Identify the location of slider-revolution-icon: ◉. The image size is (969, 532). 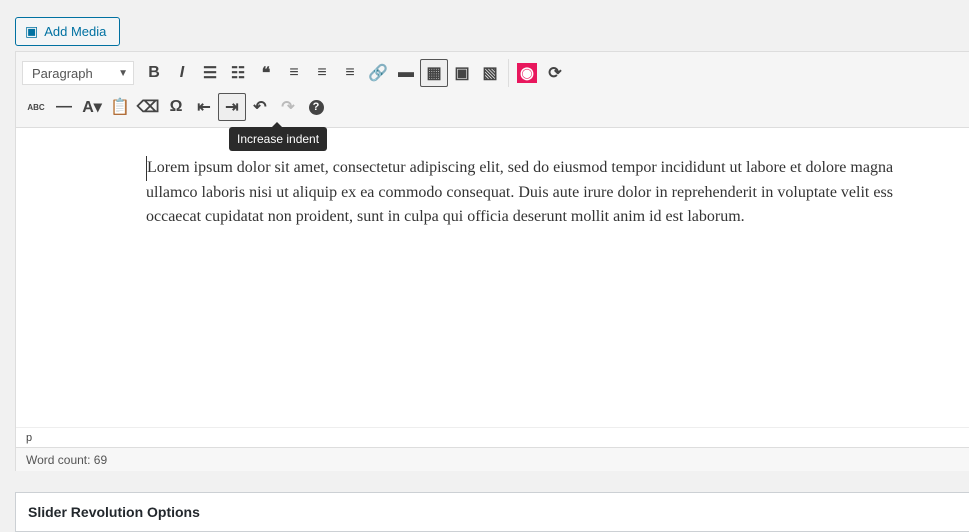
(527, 73).